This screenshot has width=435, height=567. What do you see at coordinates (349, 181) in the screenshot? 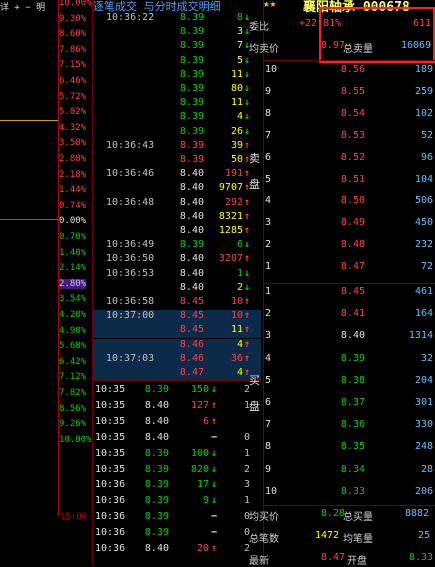
I see `ask-row: 5 8.51 104` at bounding box center [349, 181].